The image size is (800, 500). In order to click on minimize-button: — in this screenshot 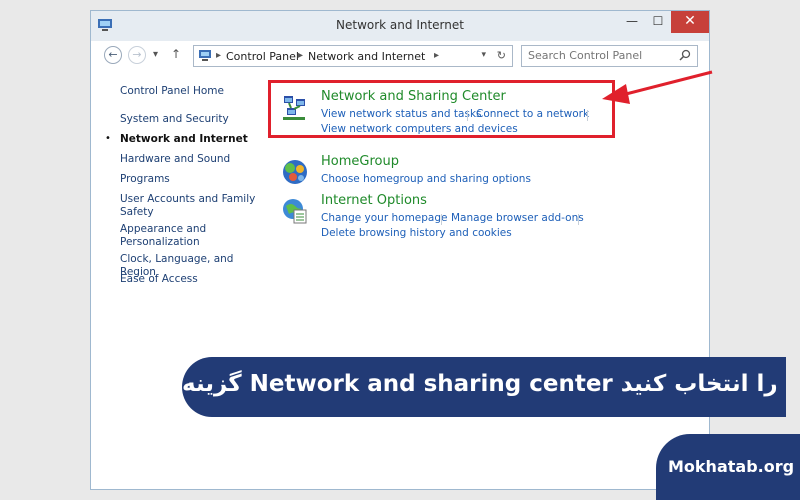, I will do `click(632, 22)`.